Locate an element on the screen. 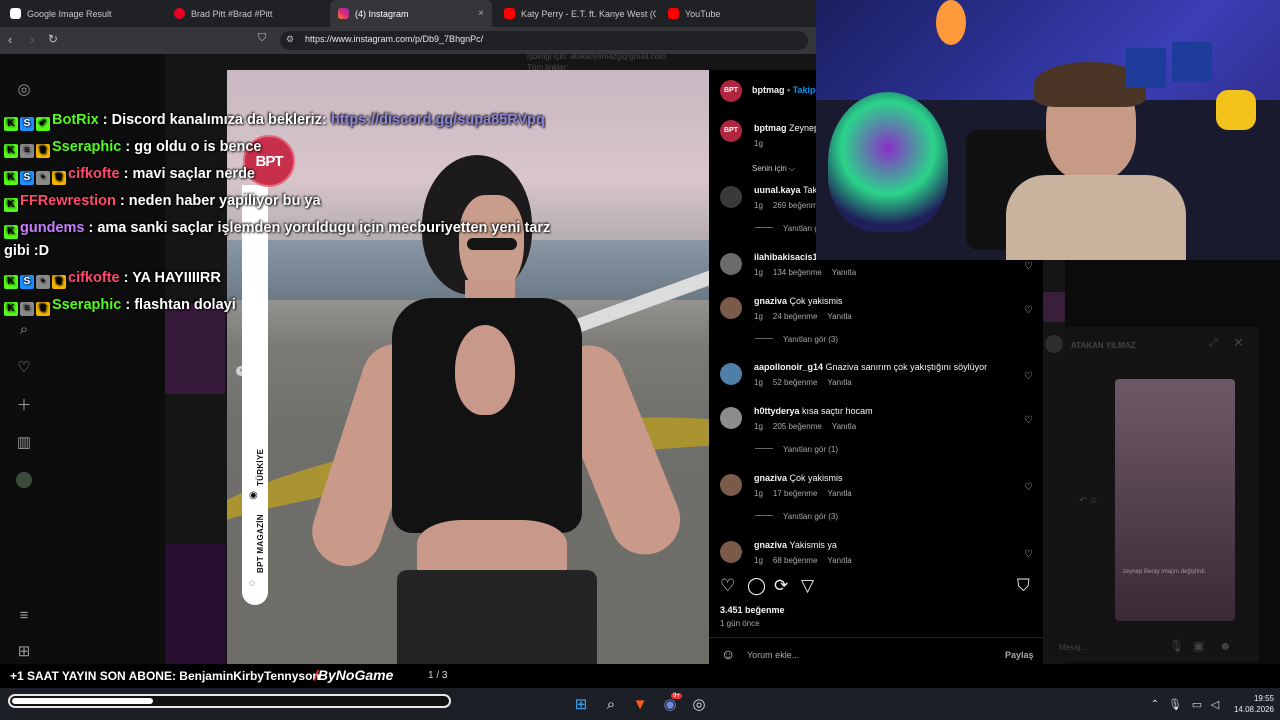  image-icon: ▣ is located at coordinates (1198, 646).